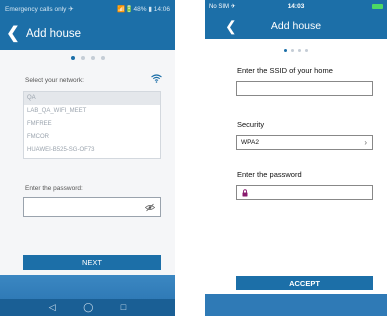 The width and height of the screenshot is (387, 316). What do you see at coordinates (156, 78) in the screenshot?
I see `wifi-icon` at bounding box center [156, 78].